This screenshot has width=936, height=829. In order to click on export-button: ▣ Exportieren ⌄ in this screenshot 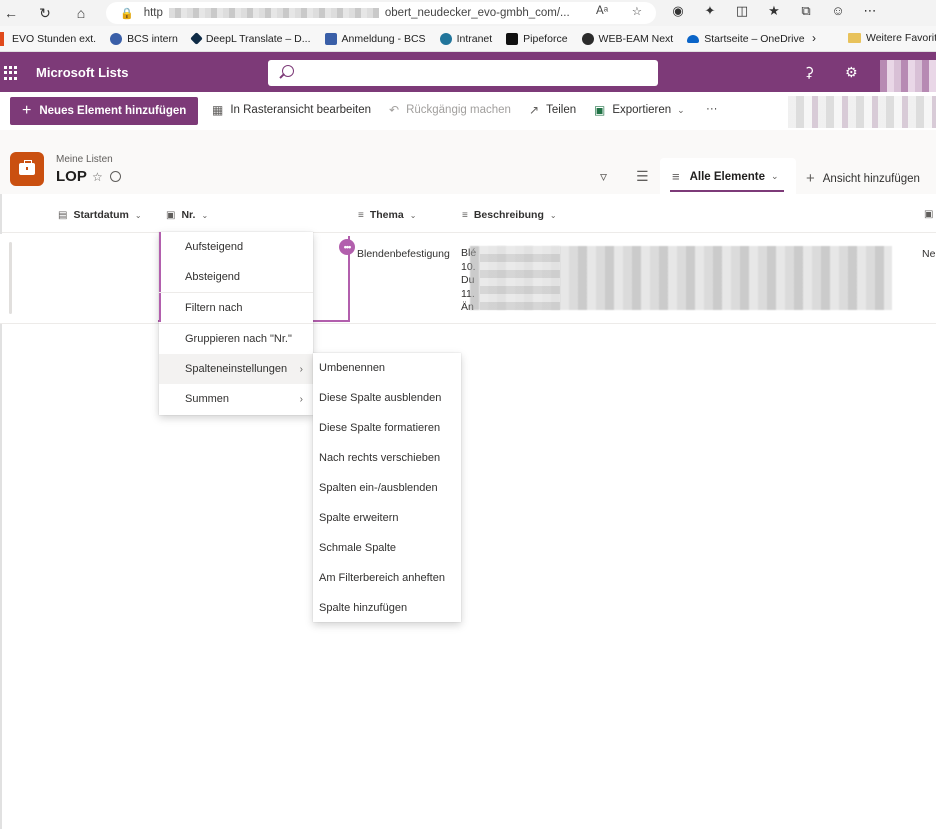, I will do `click(639, 110)`.